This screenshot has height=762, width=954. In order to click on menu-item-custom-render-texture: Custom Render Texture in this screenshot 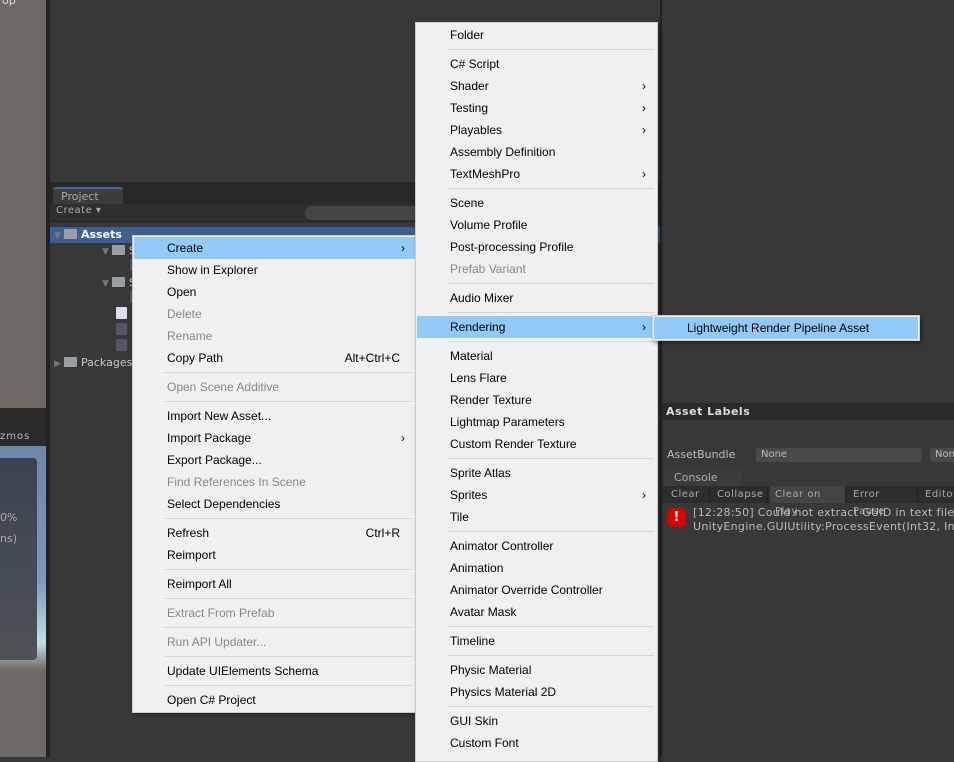, I will do `click(536, 444)`.